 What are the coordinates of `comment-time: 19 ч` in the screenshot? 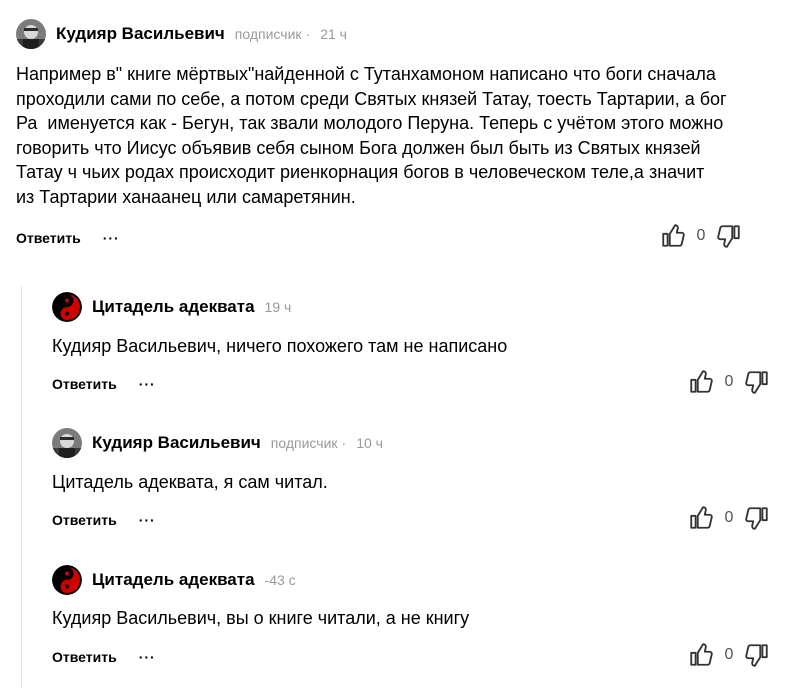 It's located at (278, 307).